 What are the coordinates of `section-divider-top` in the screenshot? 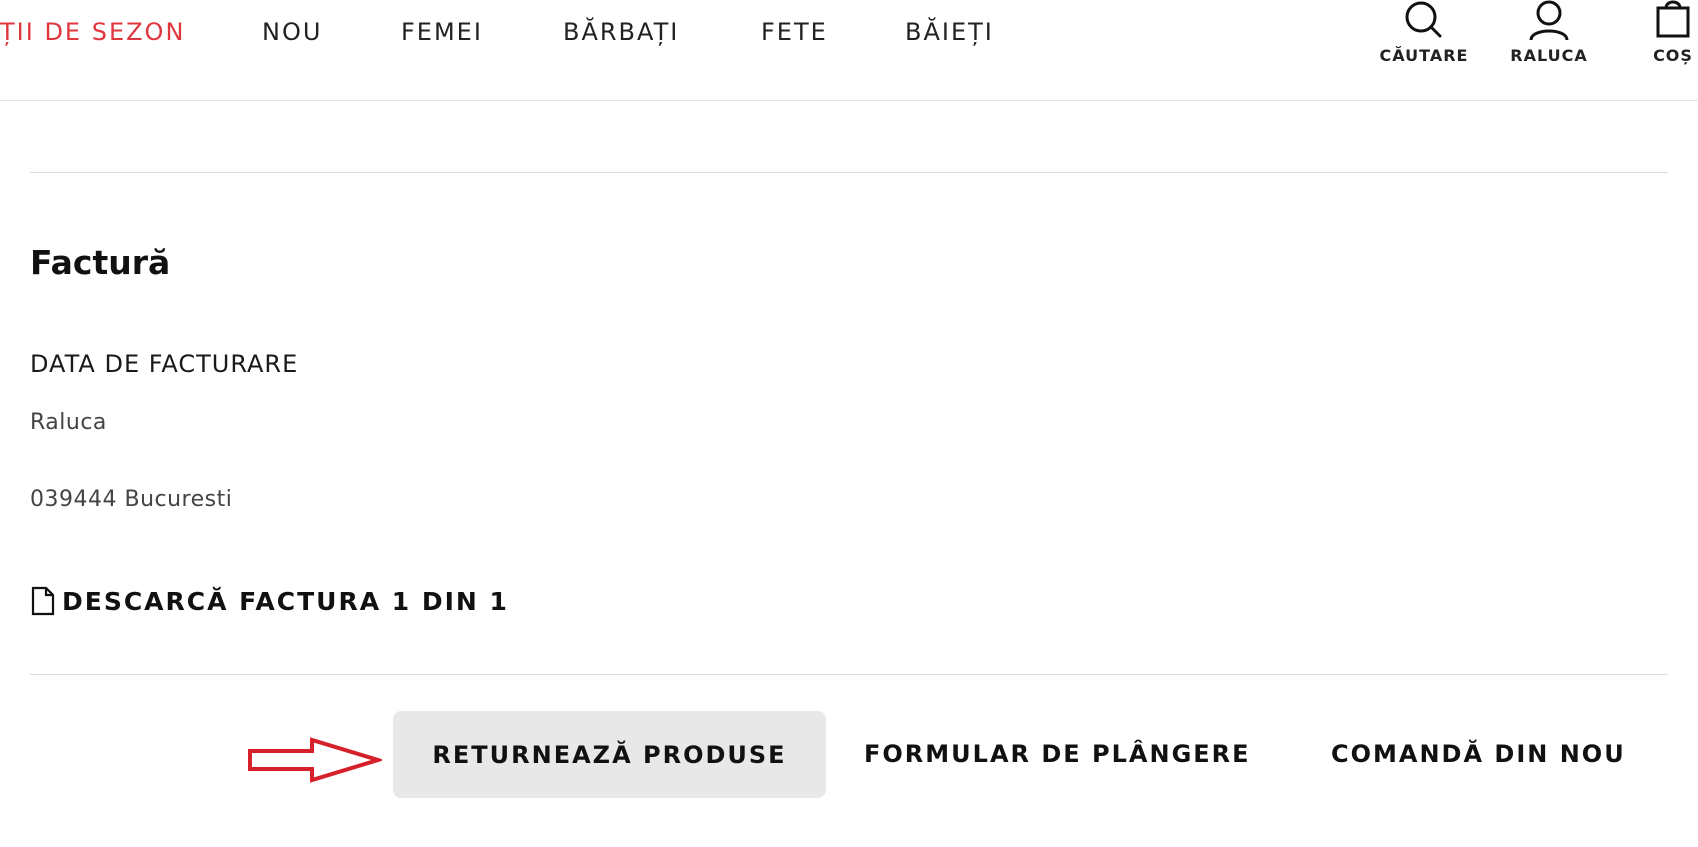 It's located at (849, 172).